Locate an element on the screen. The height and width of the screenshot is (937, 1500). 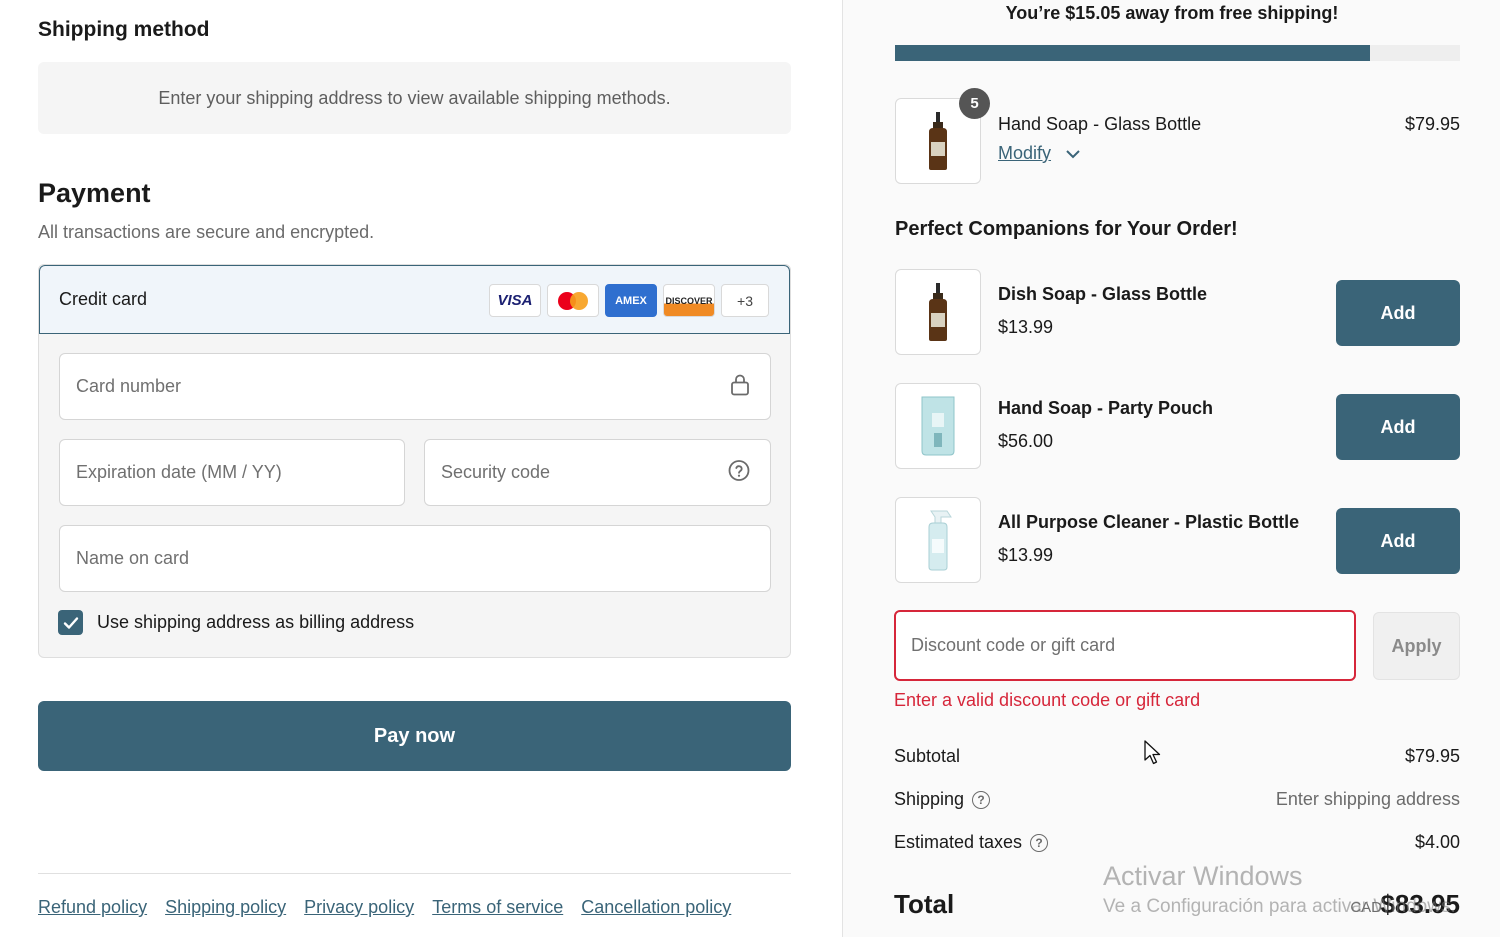
mouse-cursor-icon is located at coordinates (1153, 755).